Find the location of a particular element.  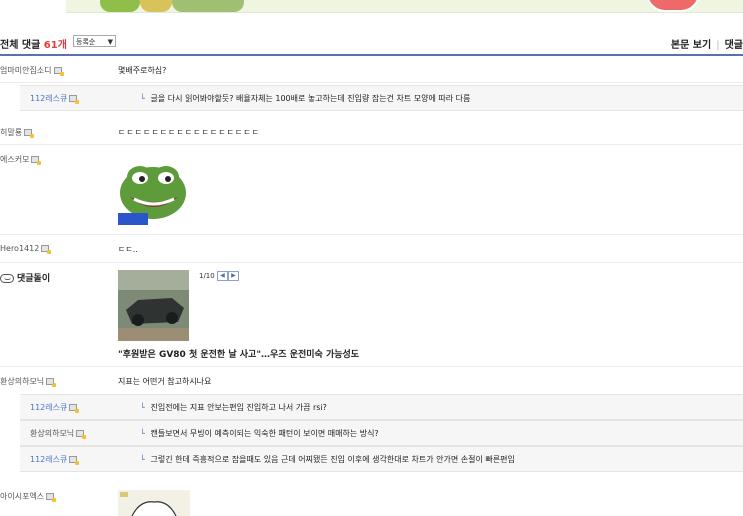

bot-face-icon is located at coordinates (7, 278).